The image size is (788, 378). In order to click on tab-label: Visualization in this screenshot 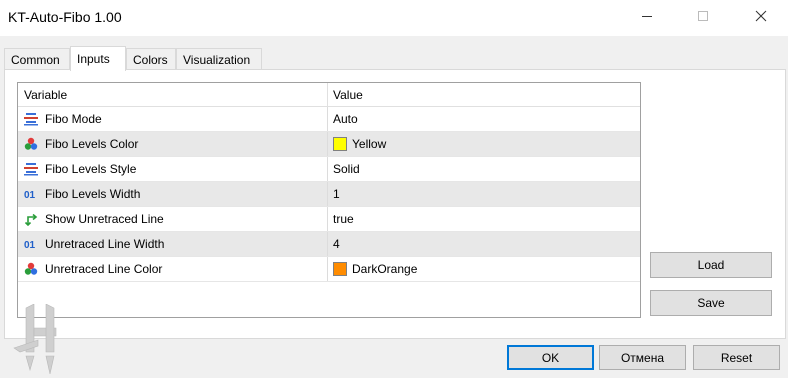, I will do `click(217, 60)`.